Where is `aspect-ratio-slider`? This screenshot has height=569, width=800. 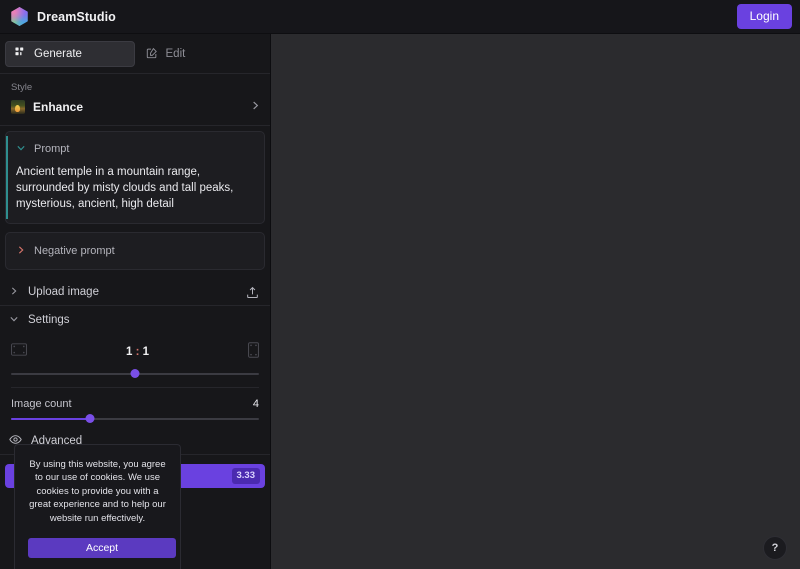
aspect-ratio-slider is located at coordinates (135, 374).